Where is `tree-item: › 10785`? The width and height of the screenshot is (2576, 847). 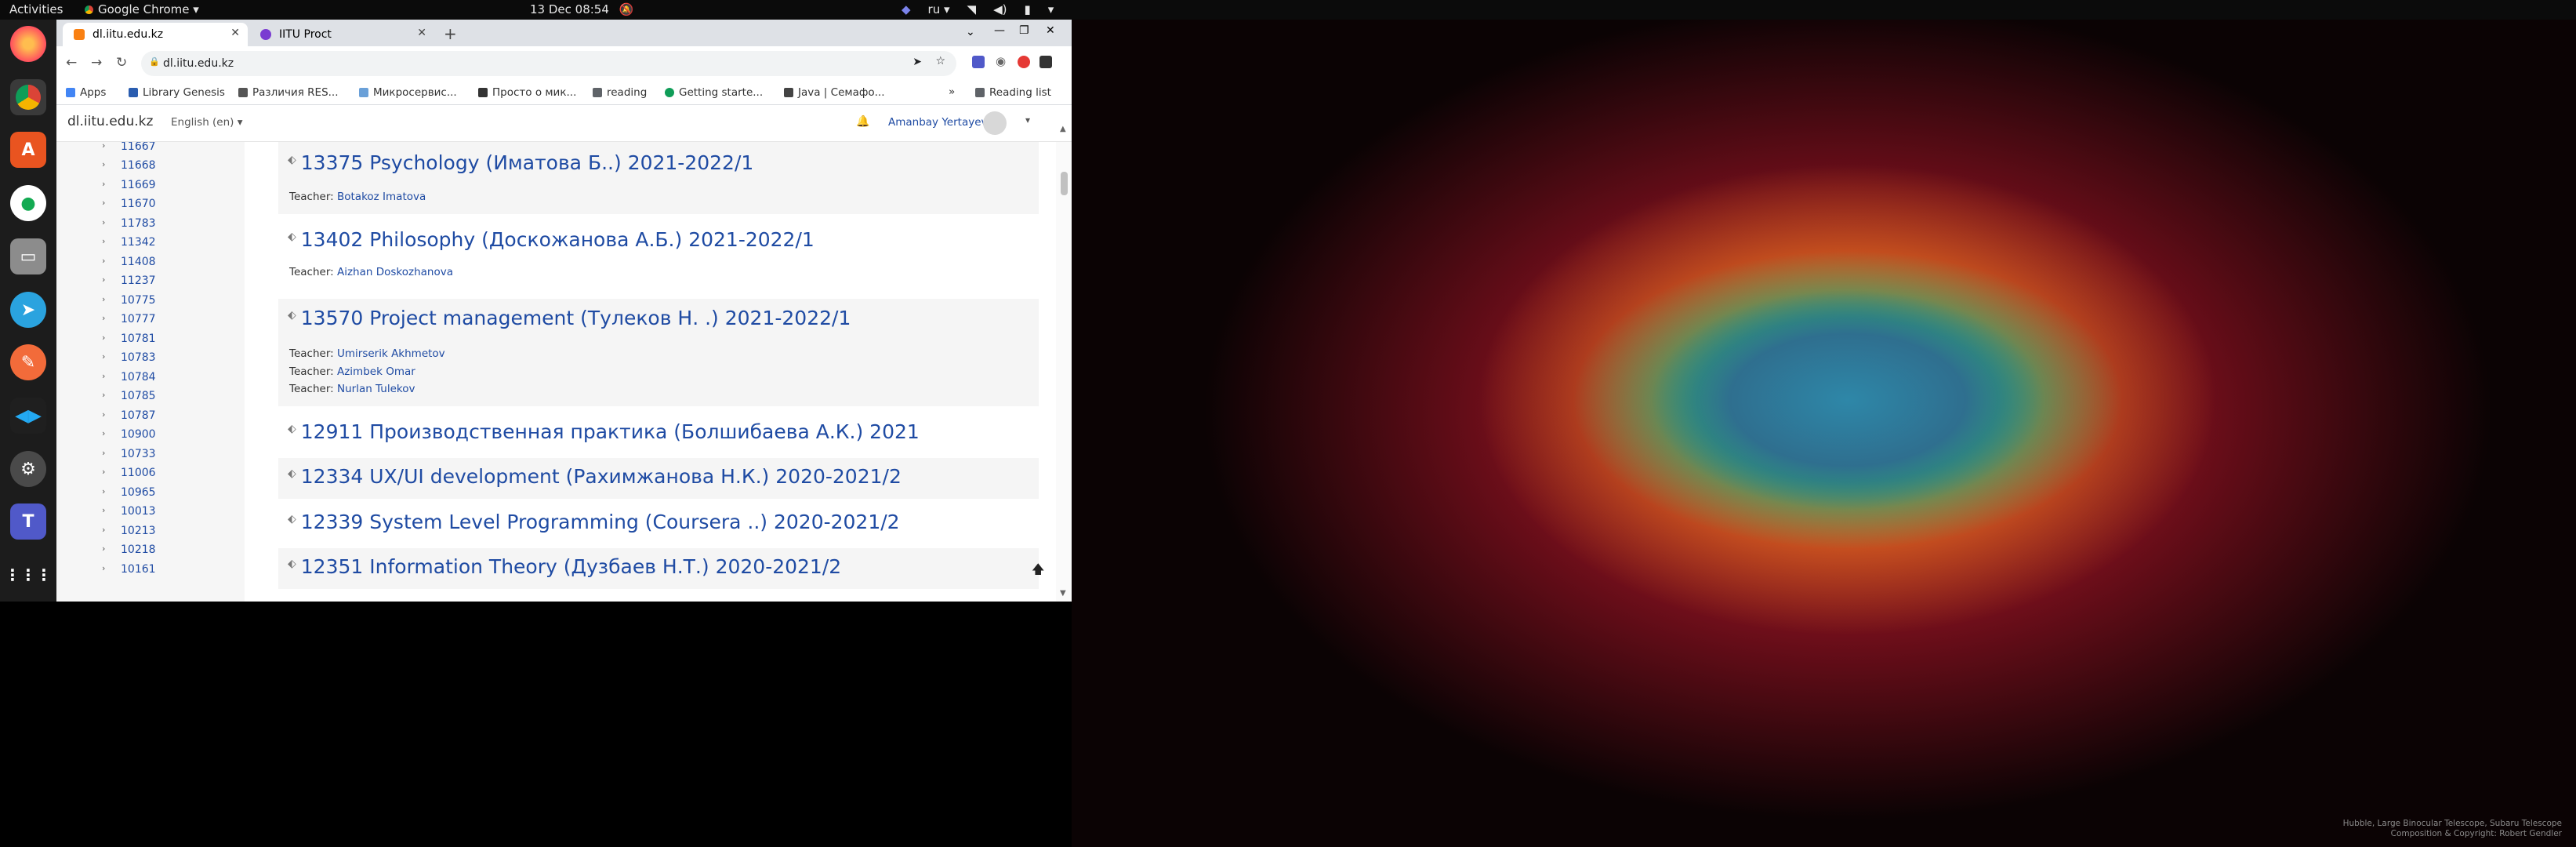
tree-item: › 10785 is located at coordinates (150, 397).